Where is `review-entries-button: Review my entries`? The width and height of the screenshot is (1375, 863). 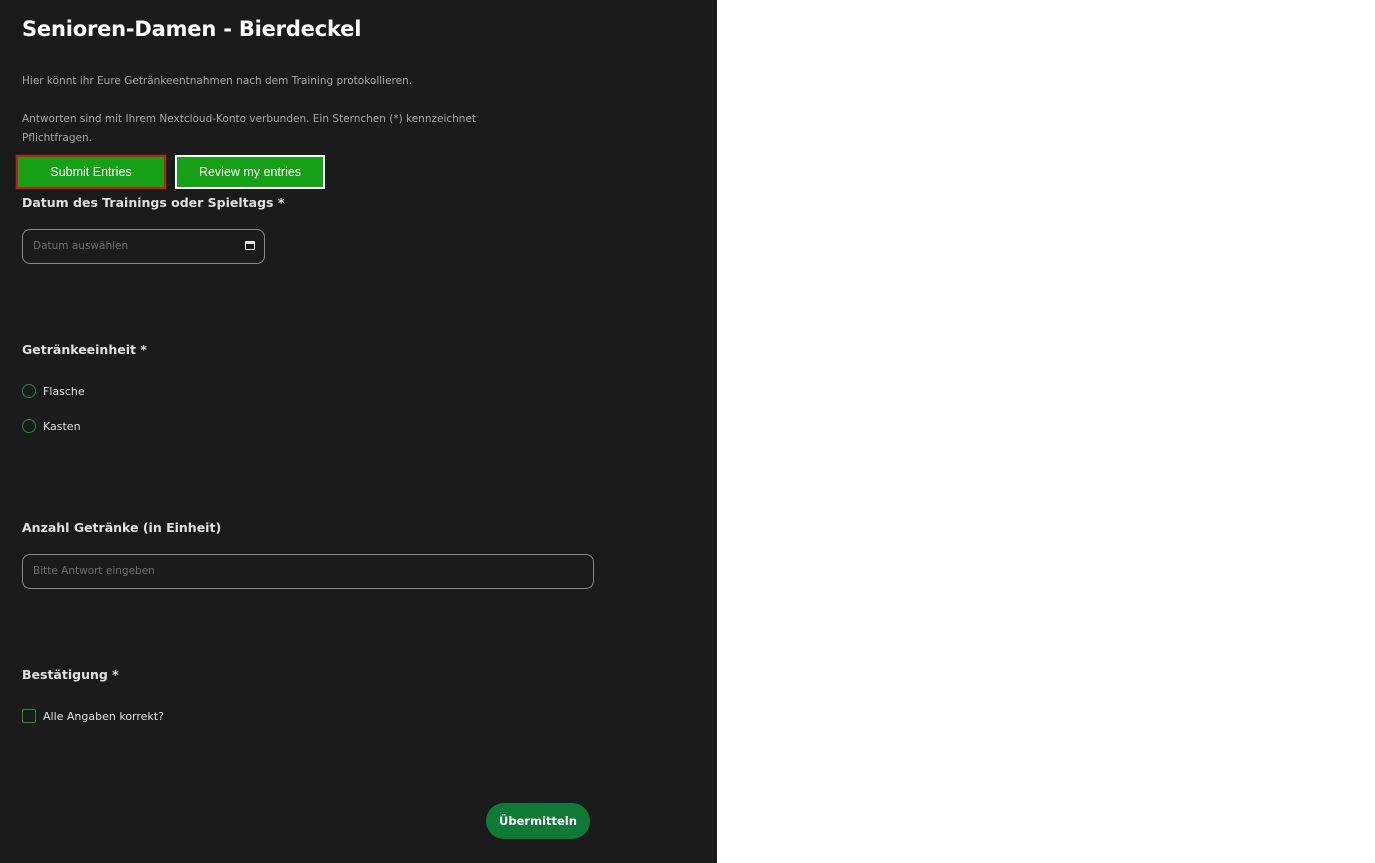 review-entries-button: Review my entries is located at coordinates (250, 172).